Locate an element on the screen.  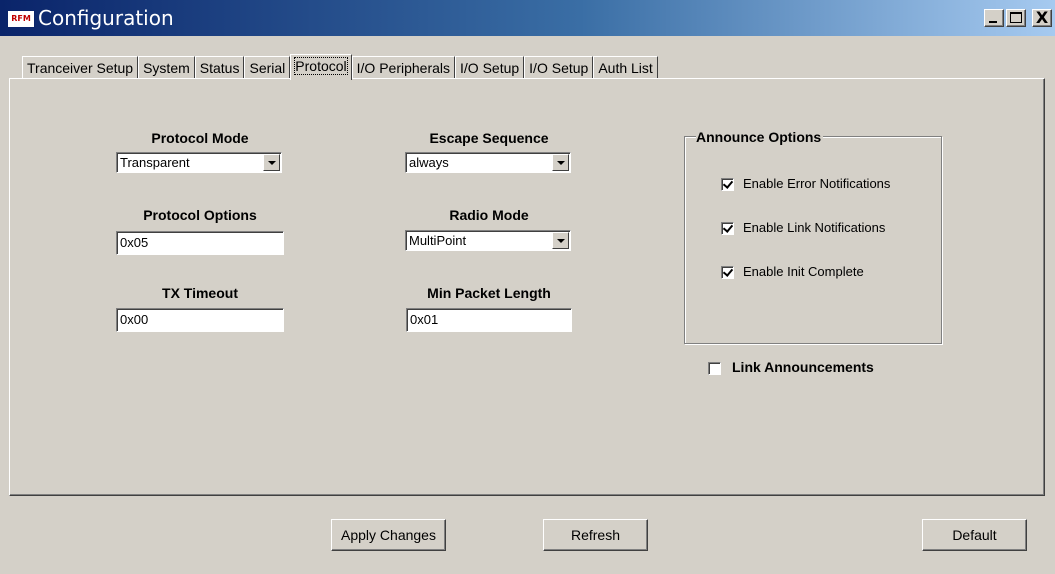
tx-timeout-label: TX Timeout is located at coordinates (200, 293).